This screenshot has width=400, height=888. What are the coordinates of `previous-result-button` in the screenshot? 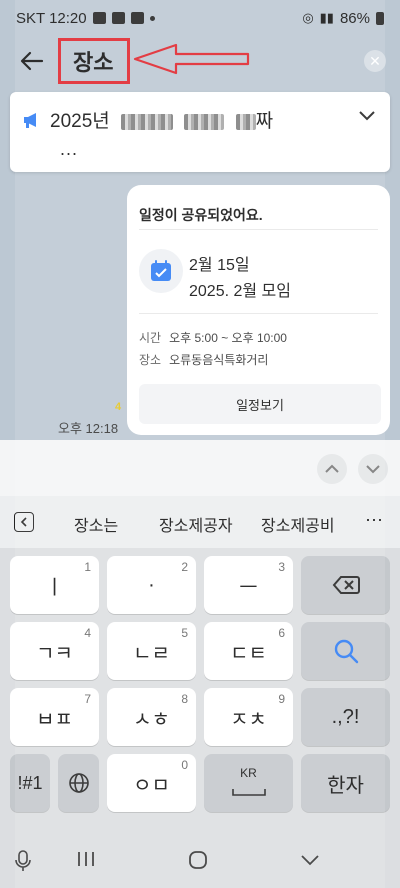 It's located at (332, 469).